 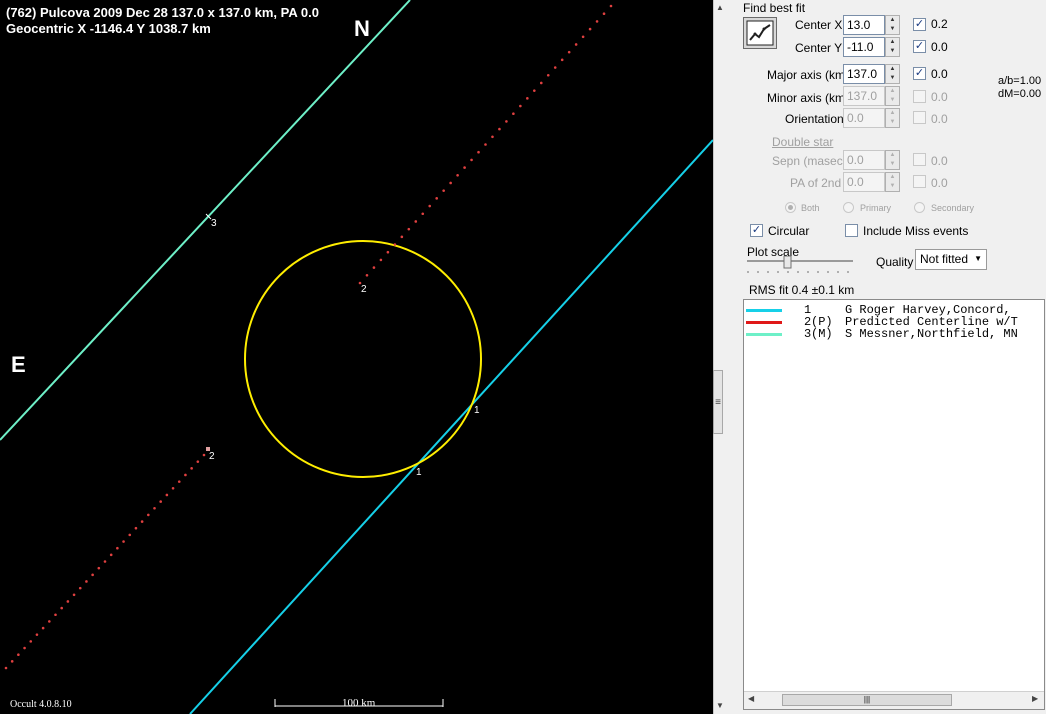 What do you see at coordinates (851, 230) in the screenshot?
I see `include-miss-checkbox` at bounding box center [851, 230].